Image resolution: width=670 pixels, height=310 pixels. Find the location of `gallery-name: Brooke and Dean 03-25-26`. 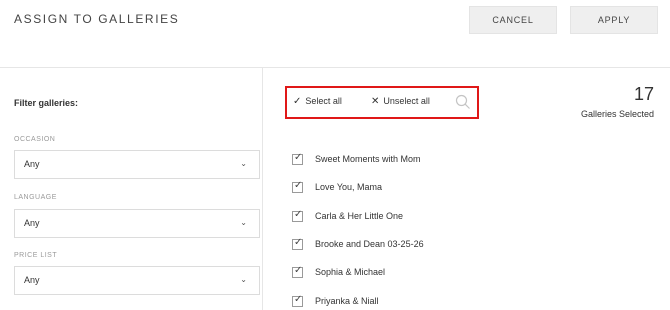

gallery-name: Brooke and Dean 03-25-26 is located at coordinates (369, 244).